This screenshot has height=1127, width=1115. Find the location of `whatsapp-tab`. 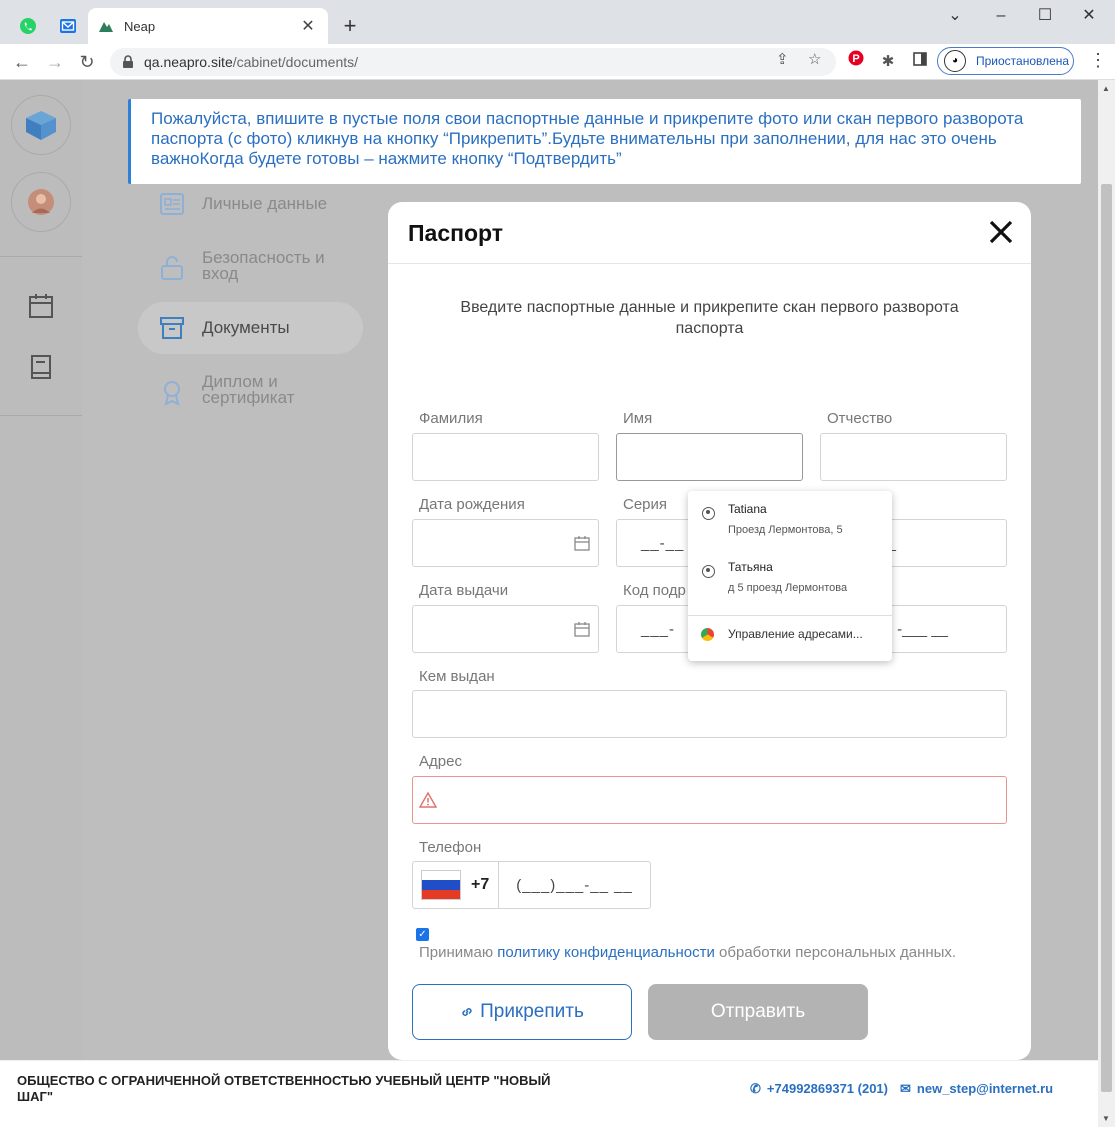

whatsapp-tab is located at coordinates (28, 26).